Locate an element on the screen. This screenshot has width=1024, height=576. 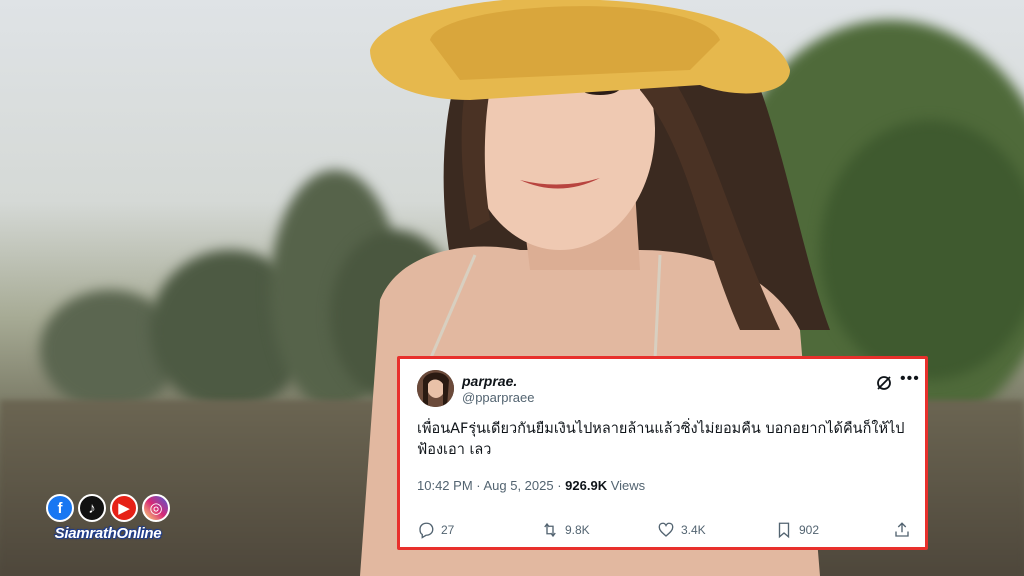
siamrath-logo: f ♪ ▶ ◎ SiamrathOnline is located at coordinates (108, 518).